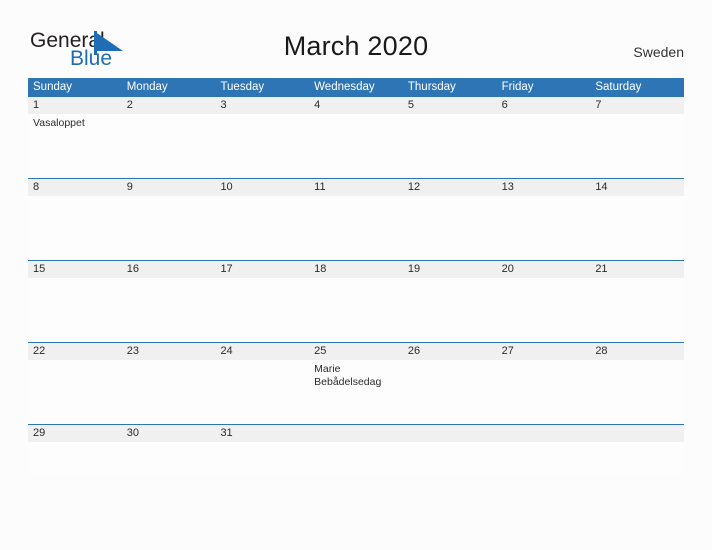 This screenshot has height=550, width=712. Describe the element at coordinates (53, 87) in the screenshot. I see `weekday-header-sunday: Sunday` at that location.